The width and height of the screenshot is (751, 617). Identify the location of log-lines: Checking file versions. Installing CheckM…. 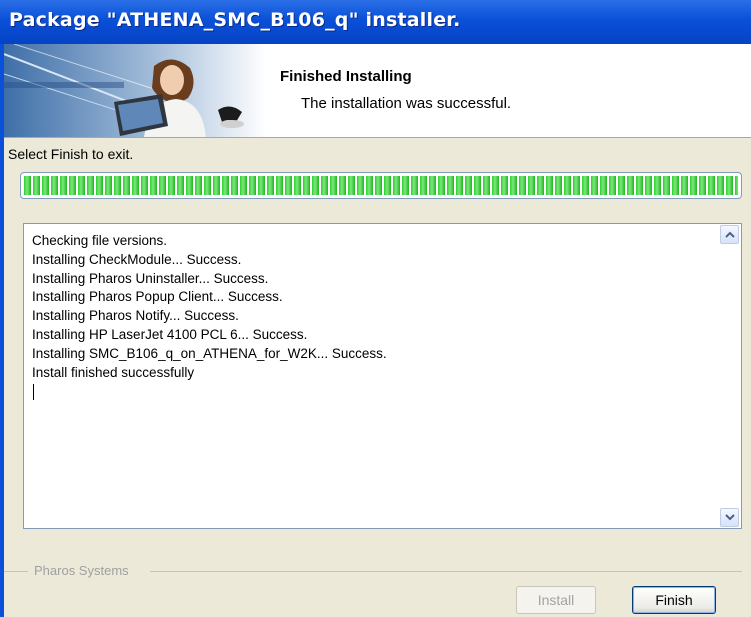
(209, 307).